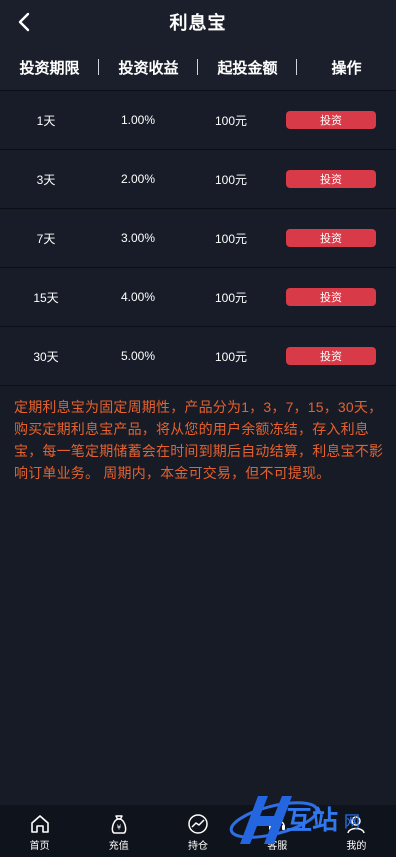 This screenshot has width=396, height=857. Describe the element at coordinates (138, 356) in the screenshot. I see `rate-cell: 5.00%` at that location.